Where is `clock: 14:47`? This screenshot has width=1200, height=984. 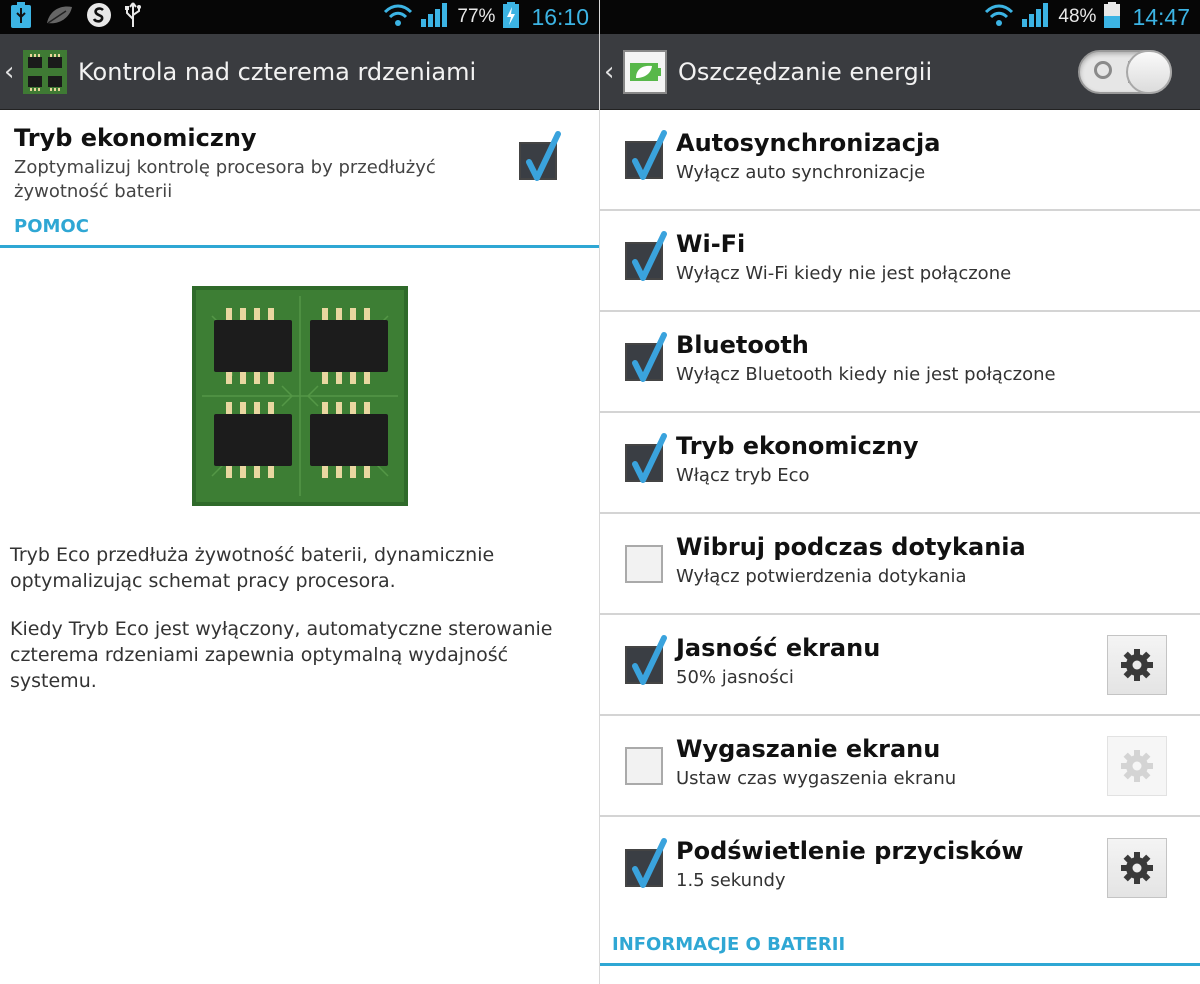
clock: 14:47 is located at coordinates (1161, 16).